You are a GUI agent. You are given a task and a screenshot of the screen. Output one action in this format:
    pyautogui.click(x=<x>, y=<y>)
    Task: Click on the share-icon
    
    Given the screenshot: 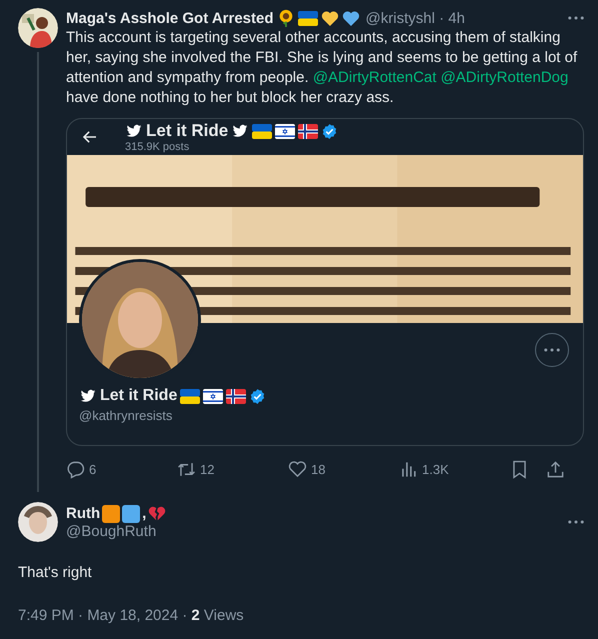 What is the action you would take?
    pyautogui.click(x=555, y=469)
    